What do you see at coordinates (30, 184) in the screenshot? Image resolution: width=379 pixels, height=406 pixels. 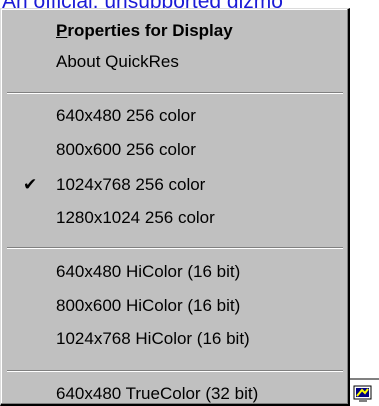 I see `checkmark-icon: ✔` at bounding box center [30, 184].